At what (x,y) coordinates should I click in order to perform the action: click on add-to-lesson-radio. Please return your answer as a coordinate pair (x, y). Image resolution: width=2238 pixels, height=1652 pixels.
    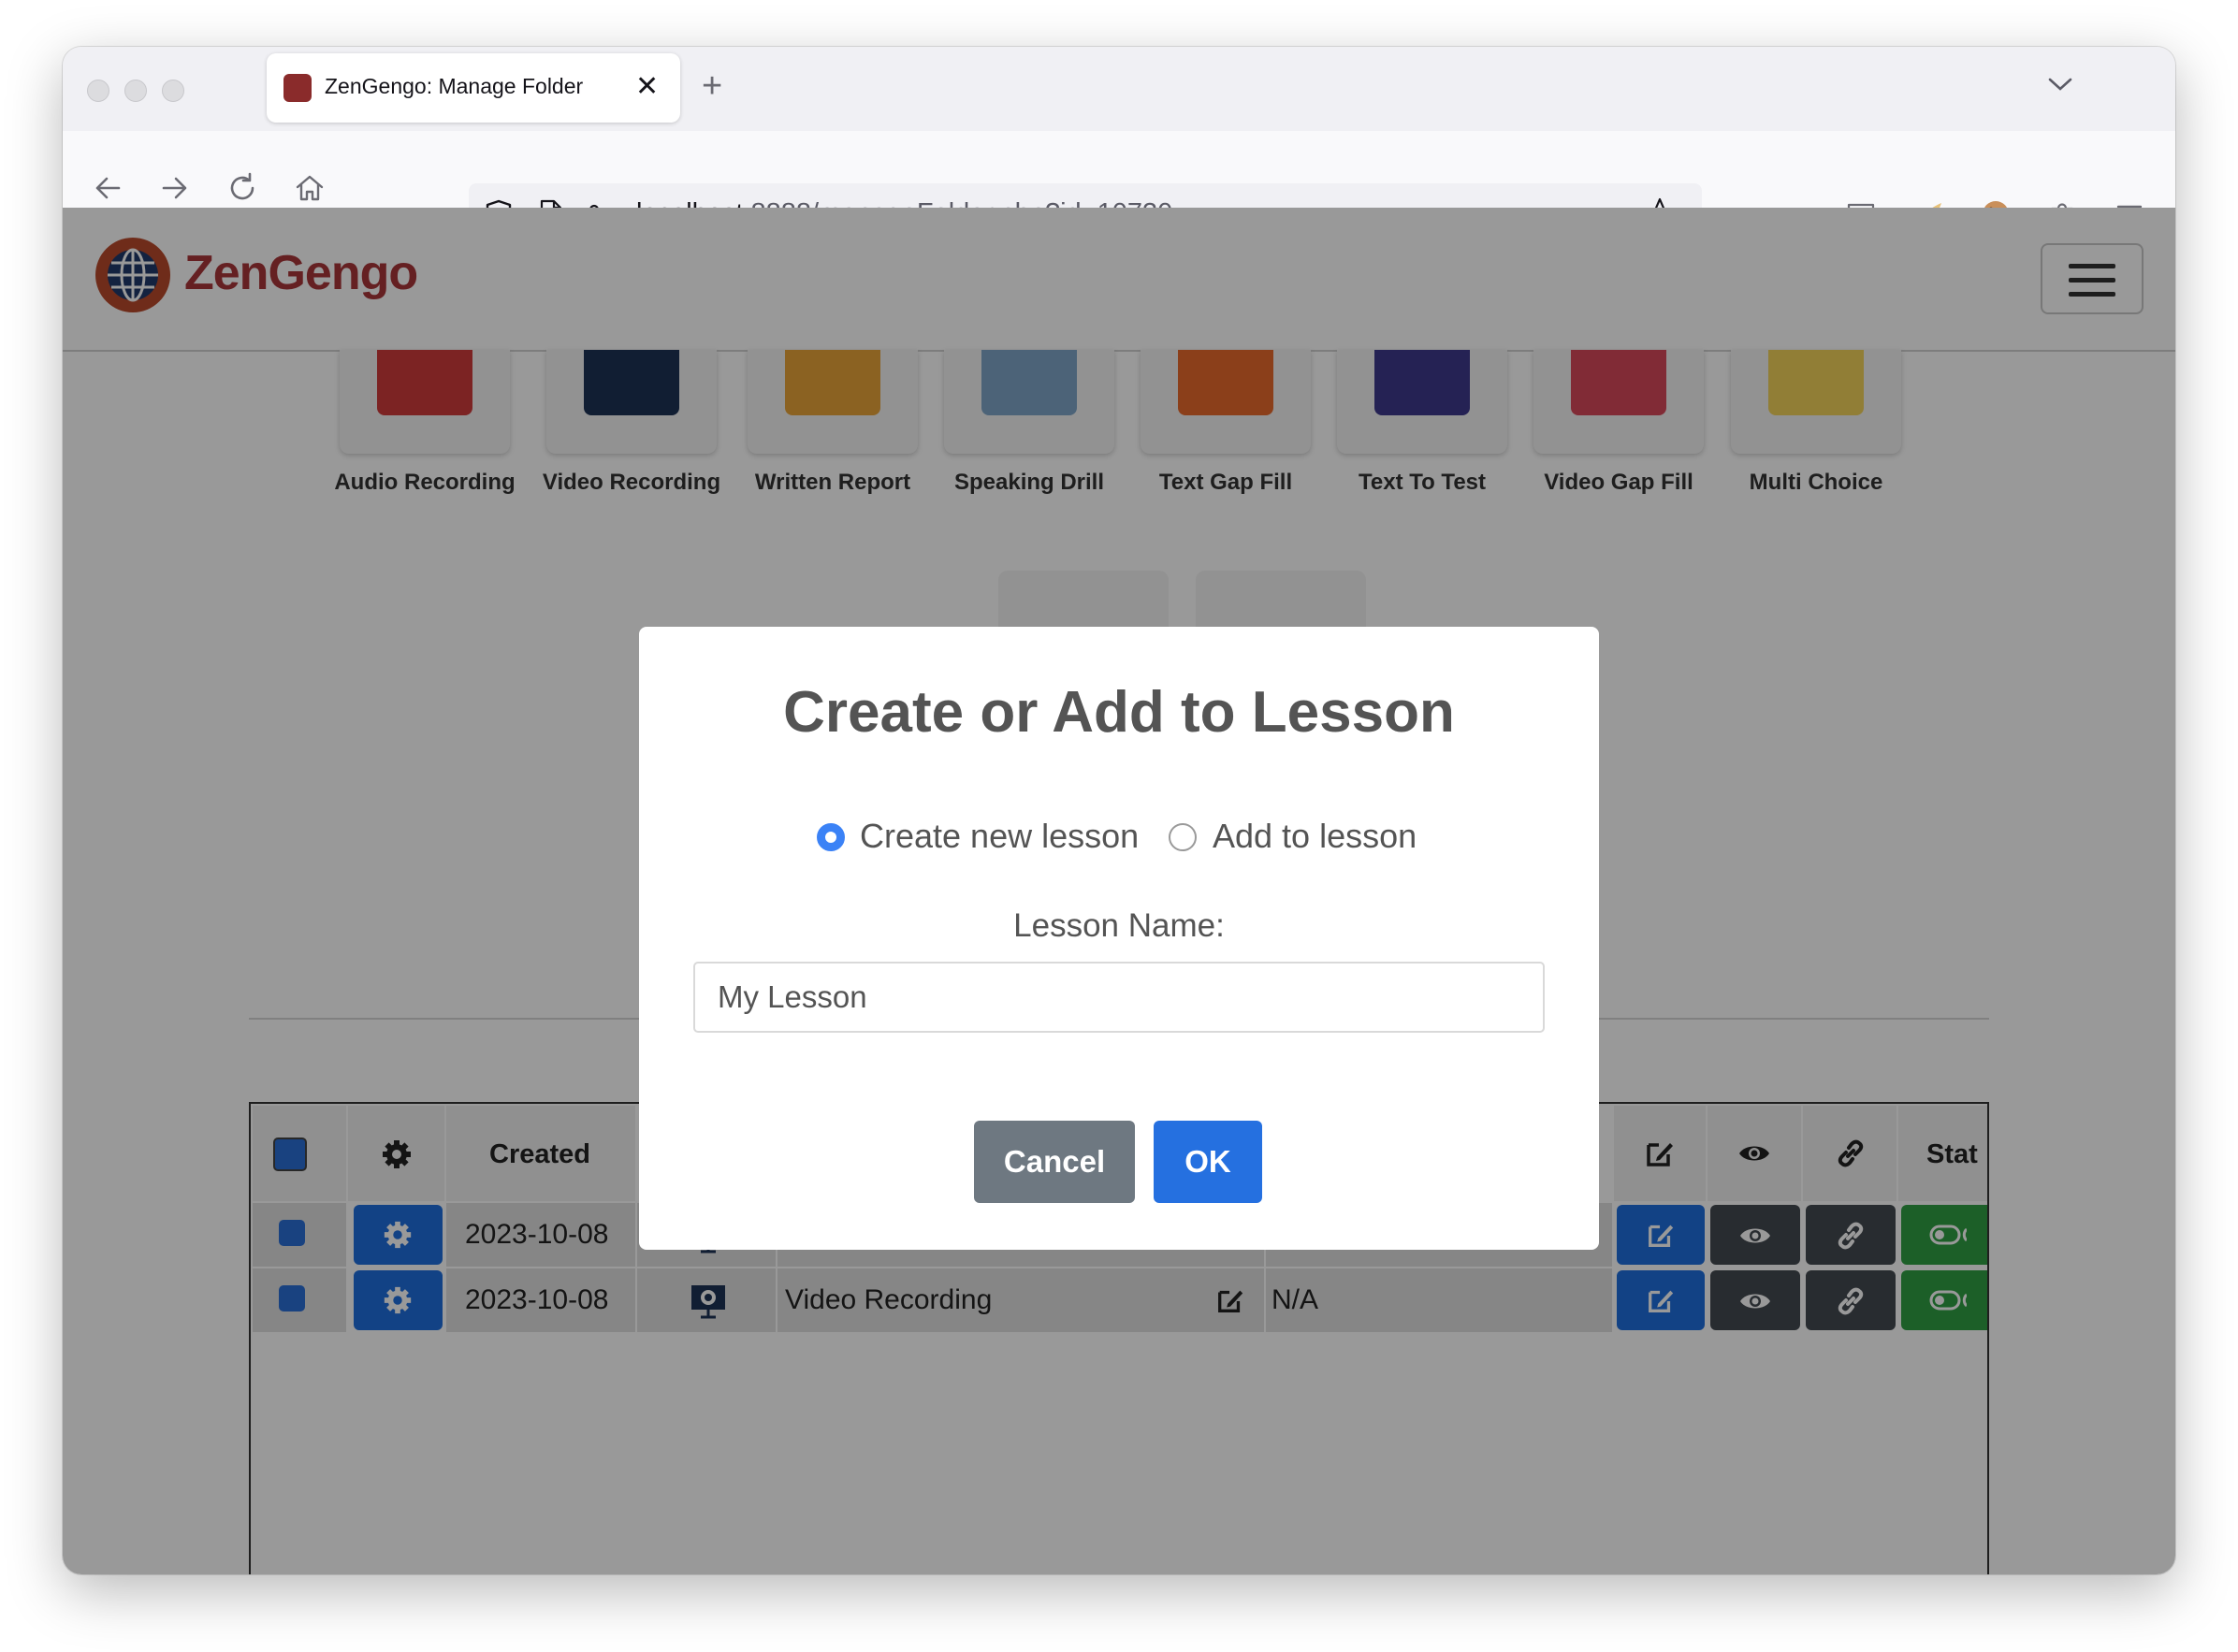
    Looking at the image, I should click on (1183, 837).